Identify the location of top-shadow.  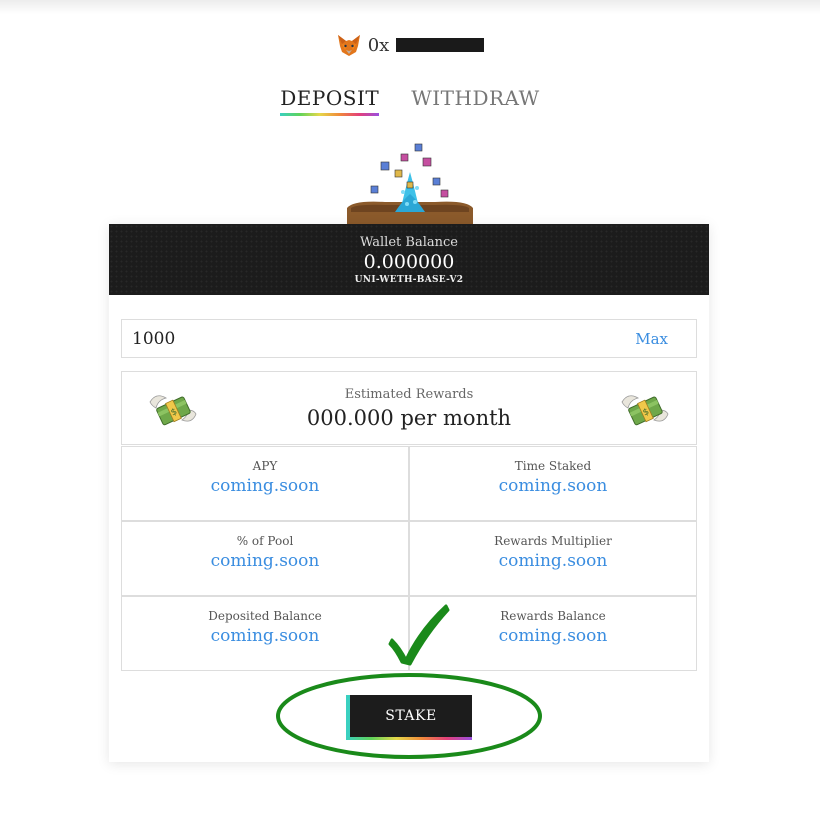
(410, 7).